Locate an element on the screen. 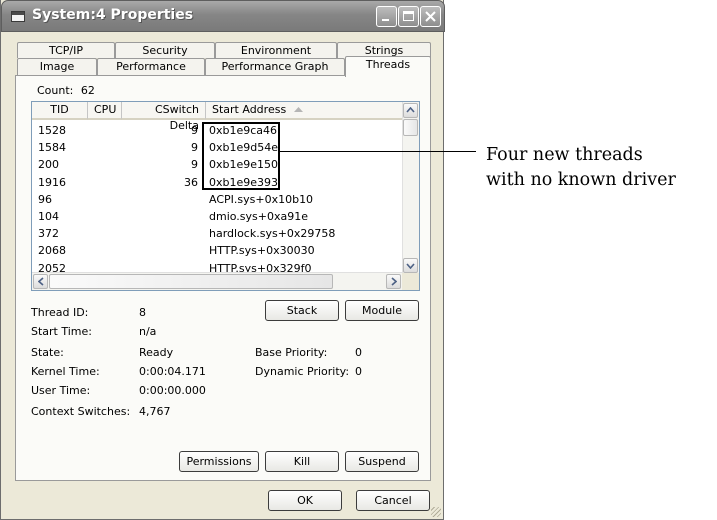 Image resolution: width=717 pixels, height=520 pixels. tab-tcpip: TCP/IP is located at coordinates (66, 50).